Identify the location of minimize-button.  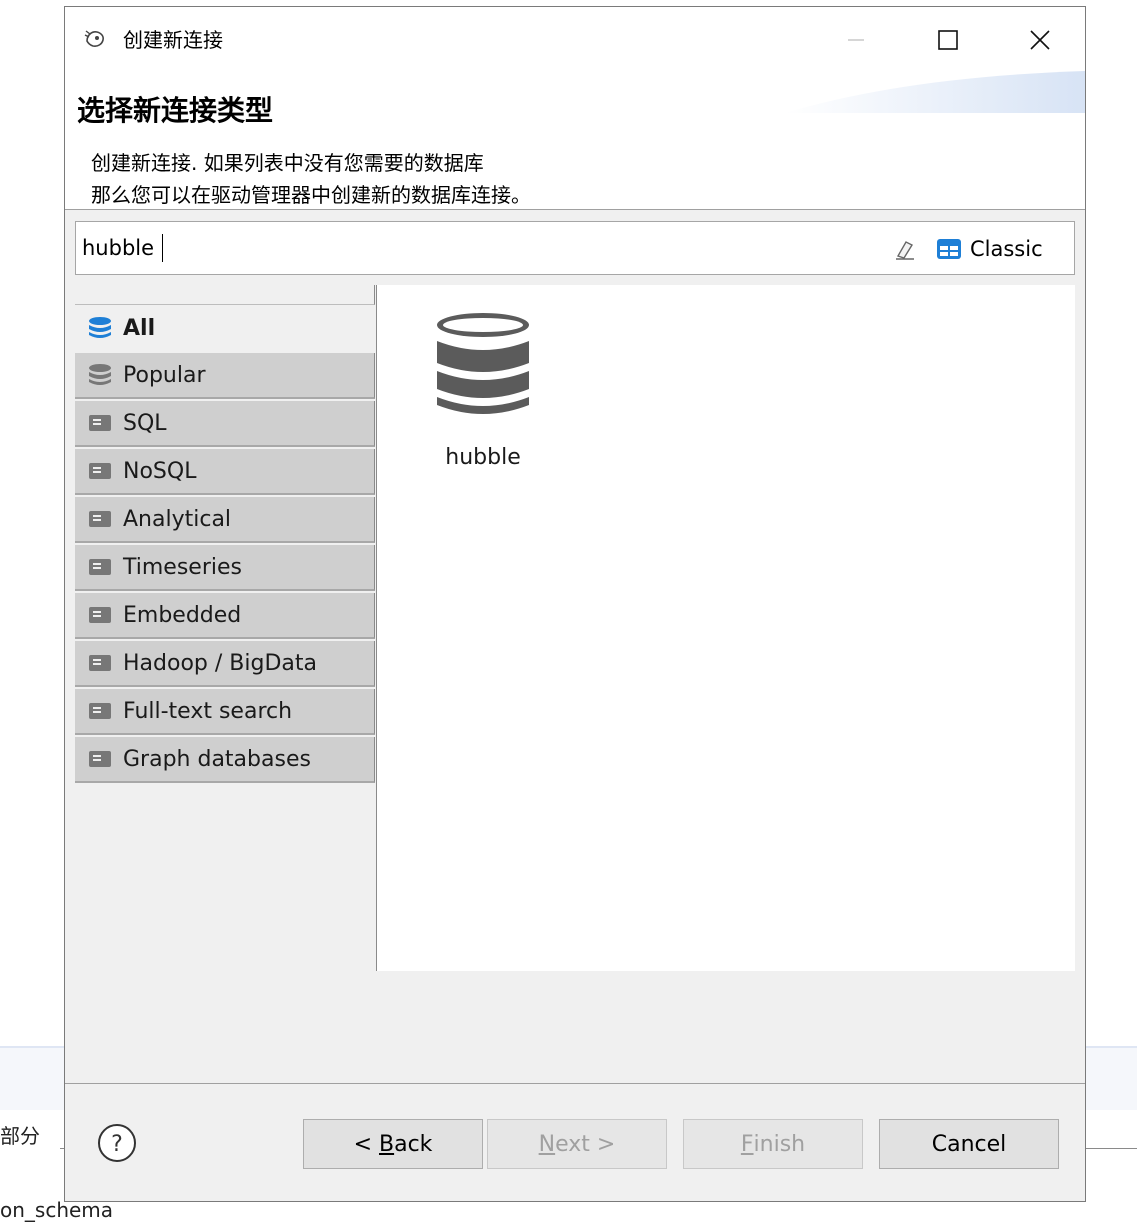
(856, 40).